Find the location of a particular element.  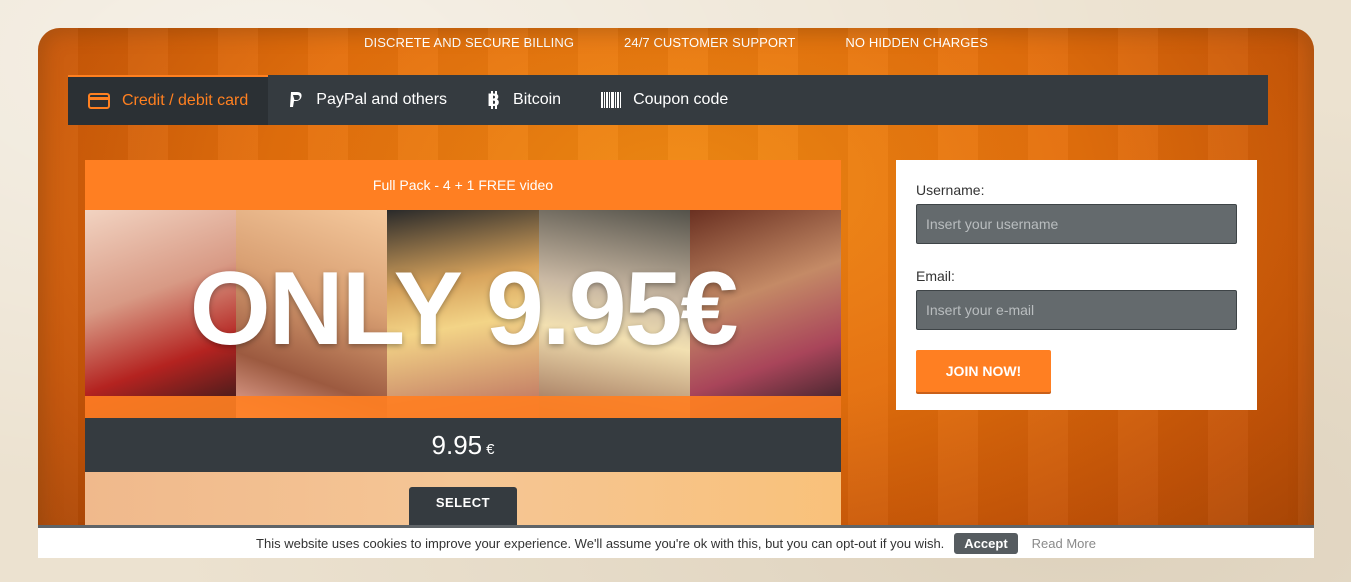

barcode-icon is located at coordinates (611, 100).